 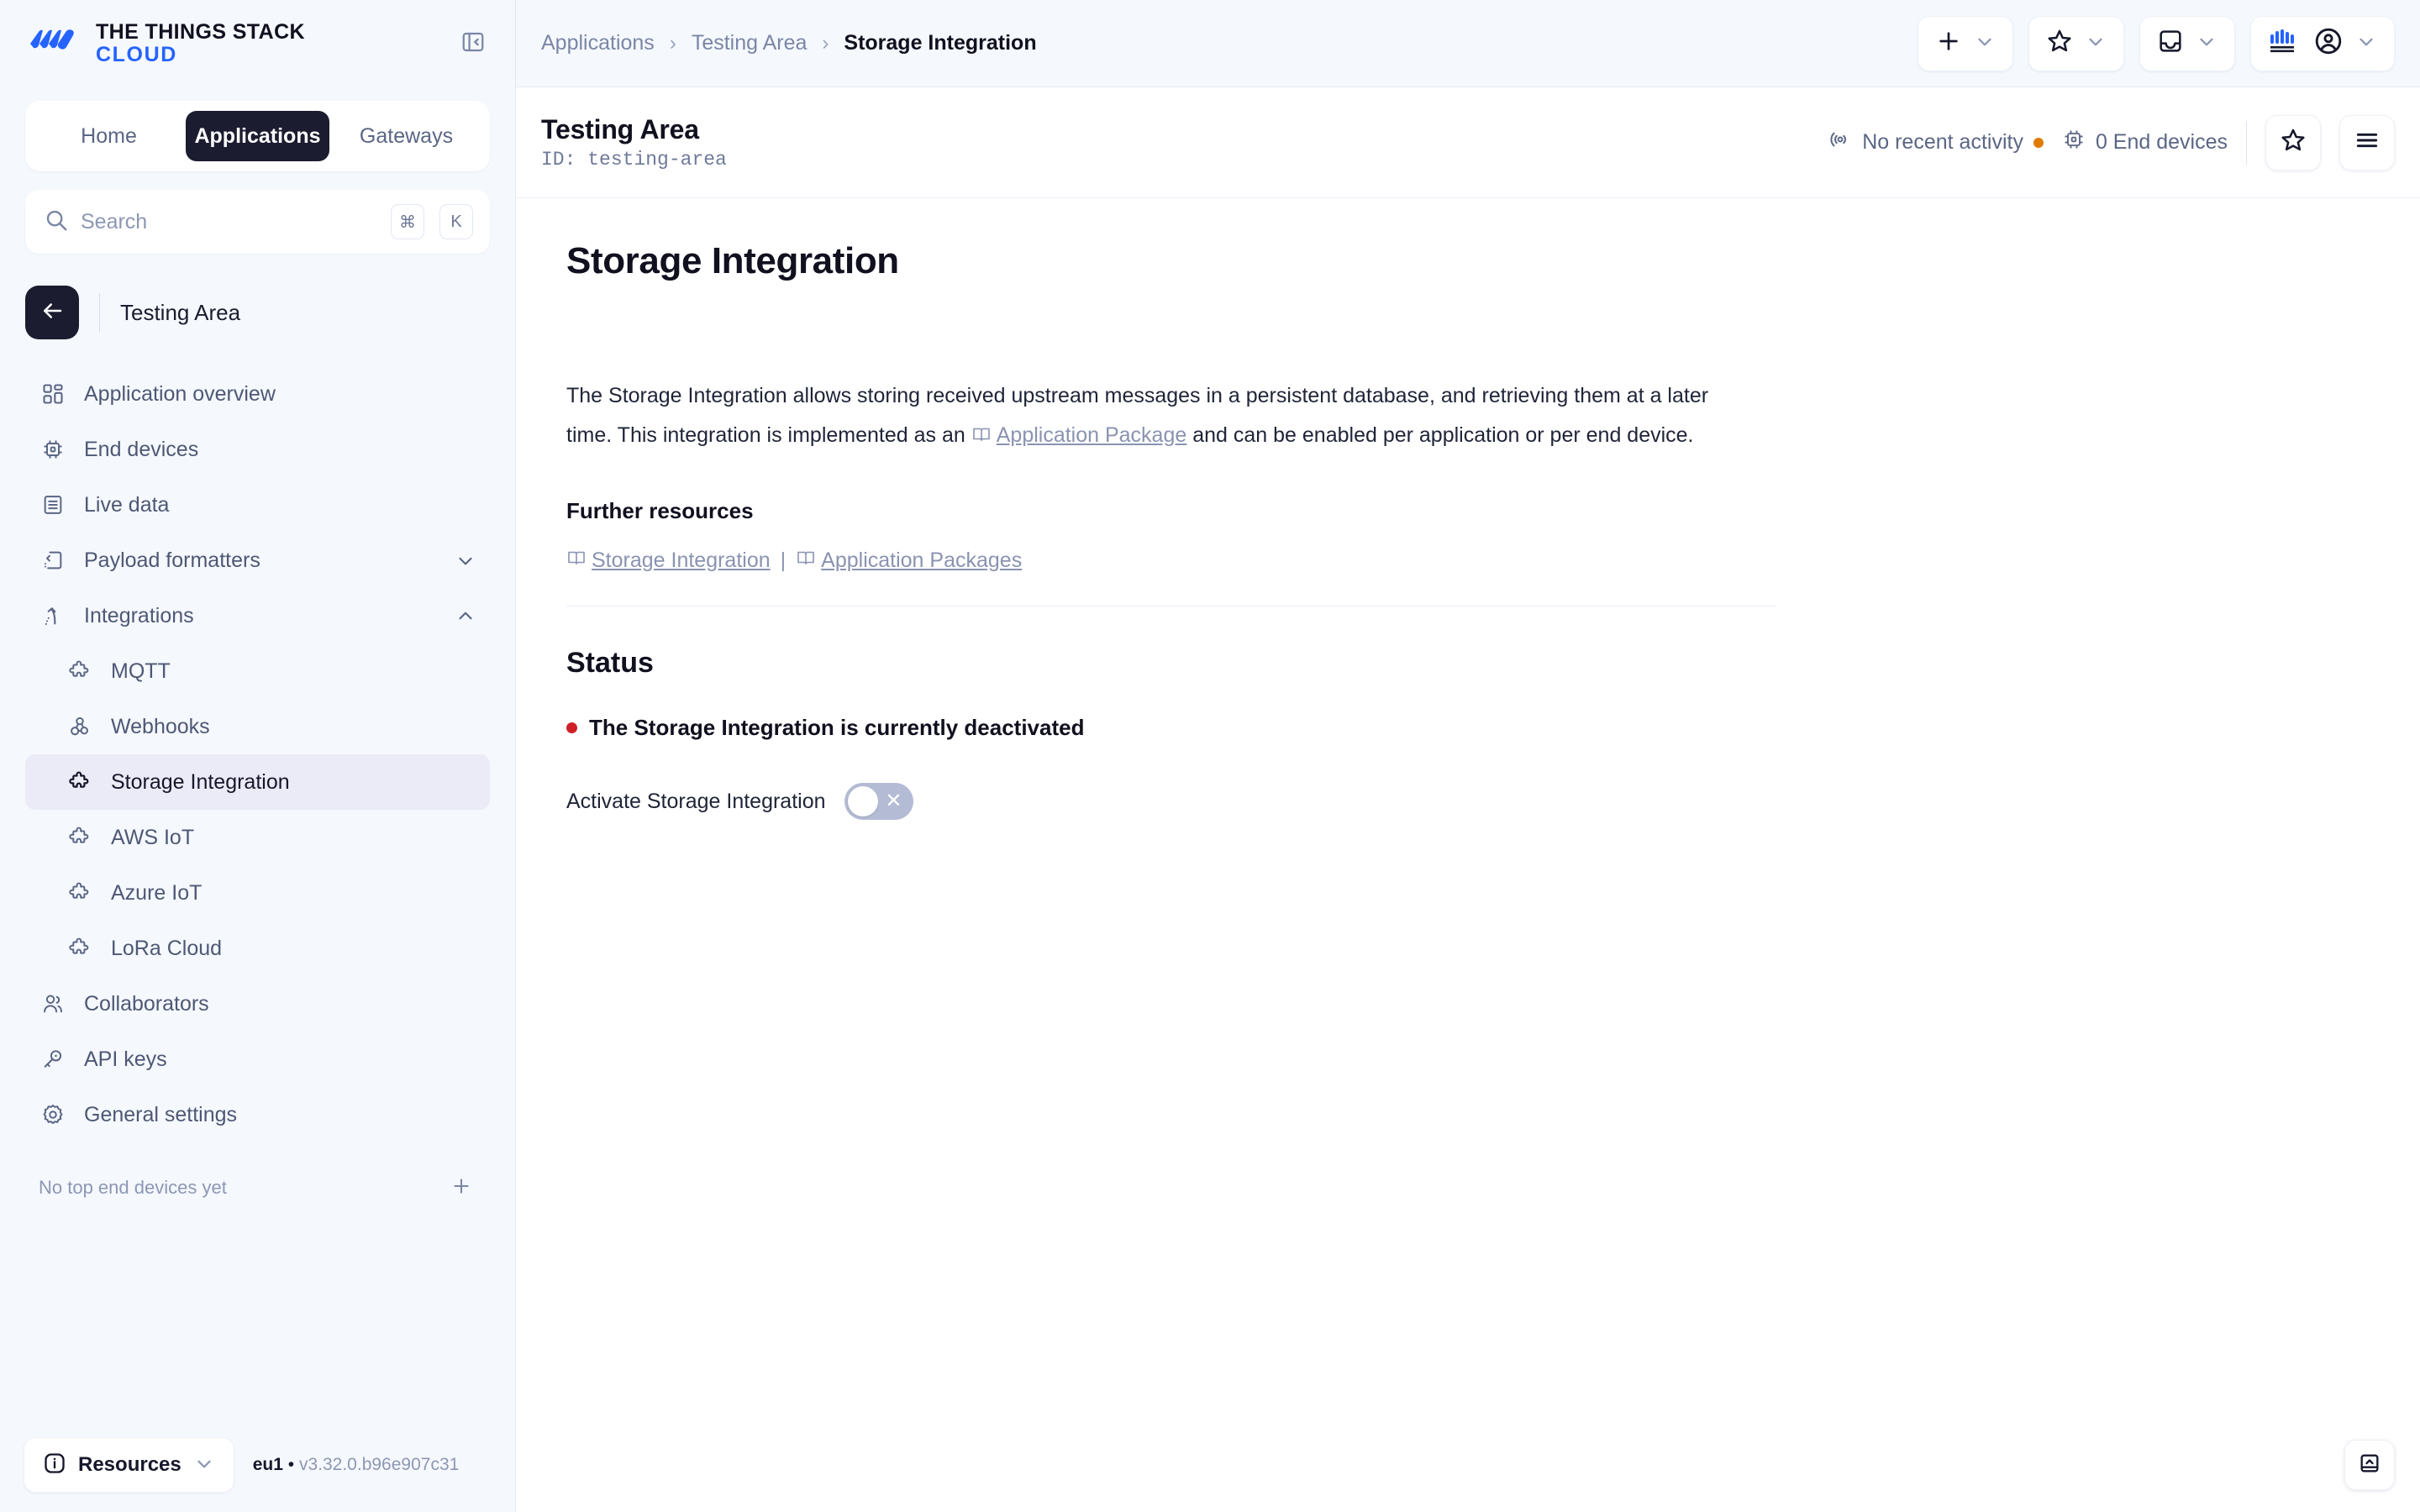 I want to click on brand-logo: THE THINGS STACK CLOUD, so click(x=167, y=43).